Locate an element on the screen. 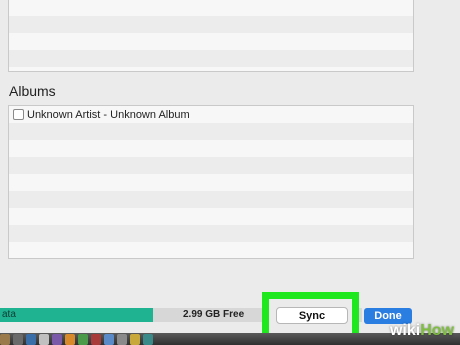 This screenshot has height=345, width=460. sync-button: Sync is located at coordinates (312, 315).